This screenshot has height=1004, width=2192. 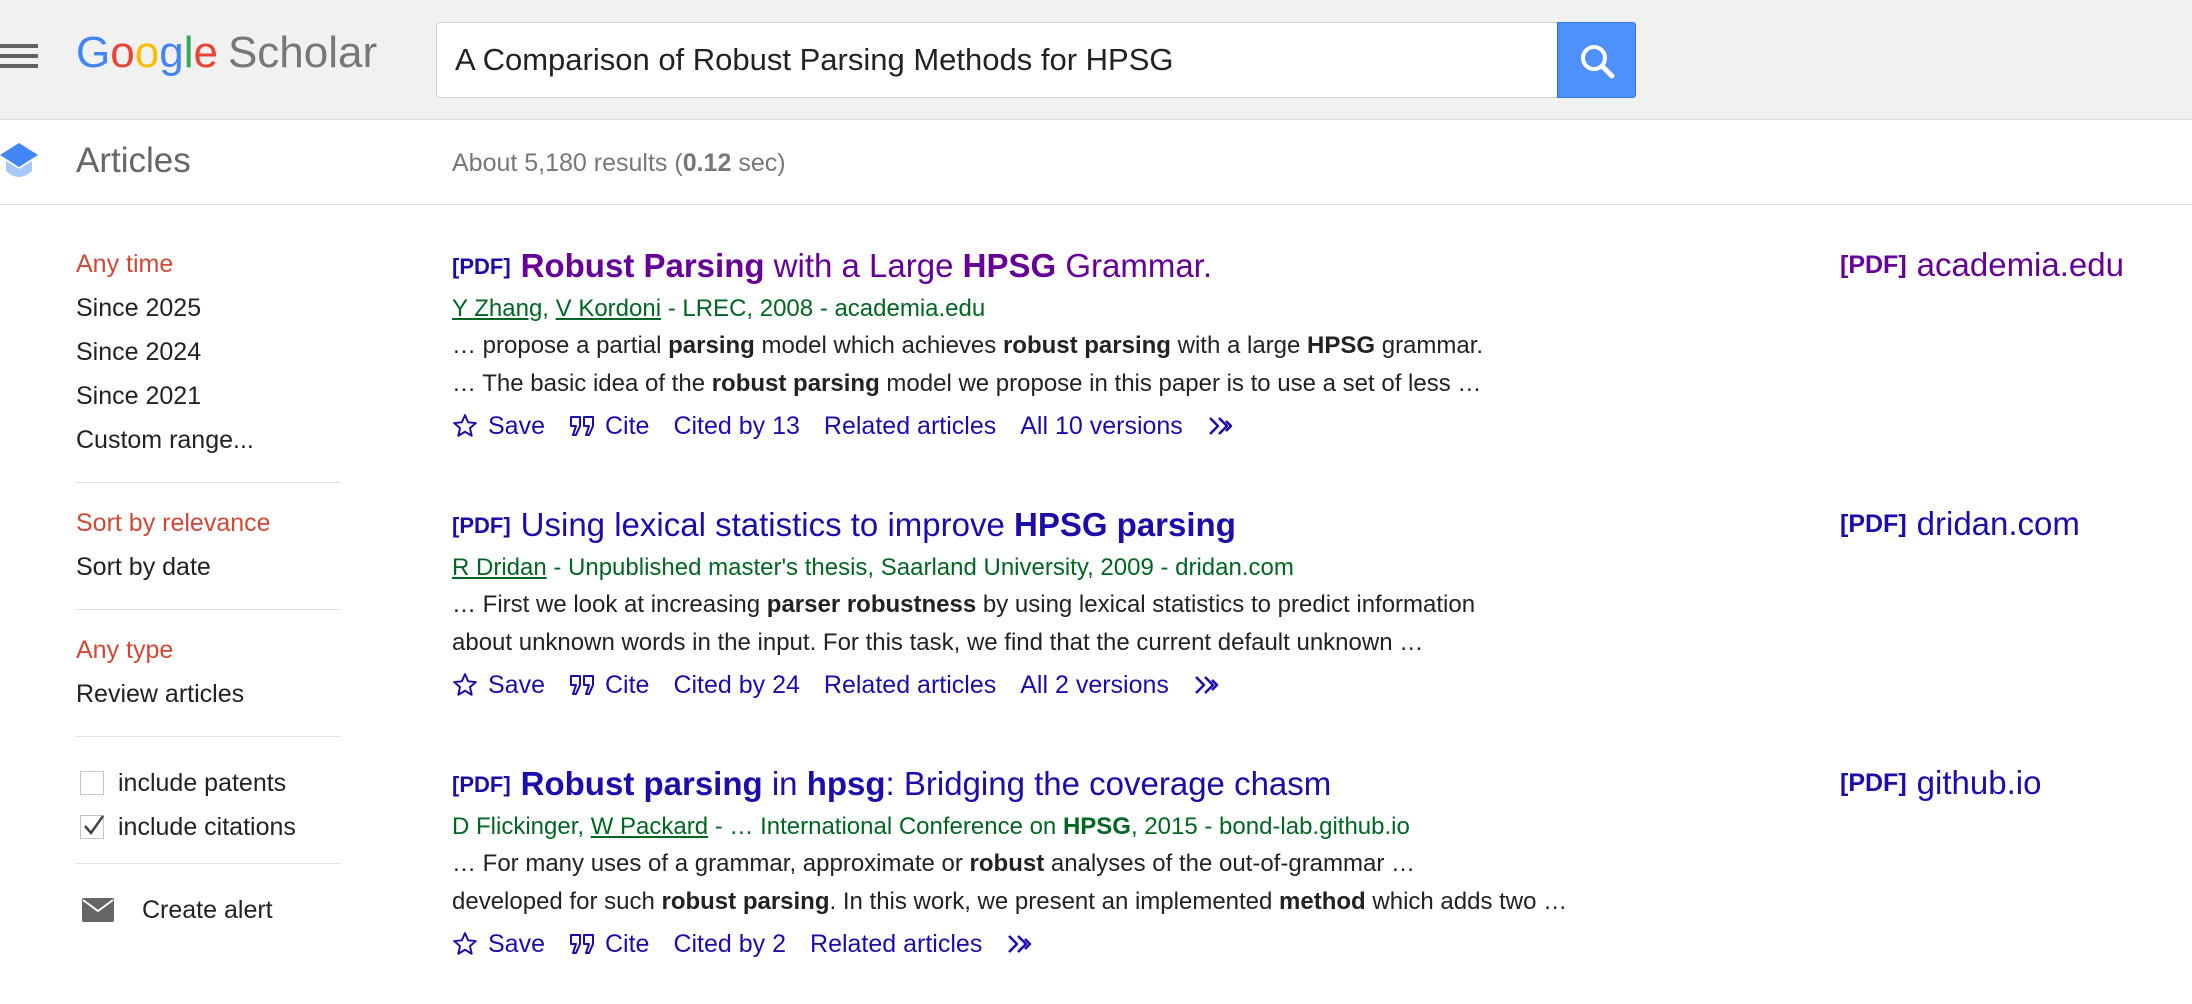 I want to click on star-icon, so click(x=465, y=684).